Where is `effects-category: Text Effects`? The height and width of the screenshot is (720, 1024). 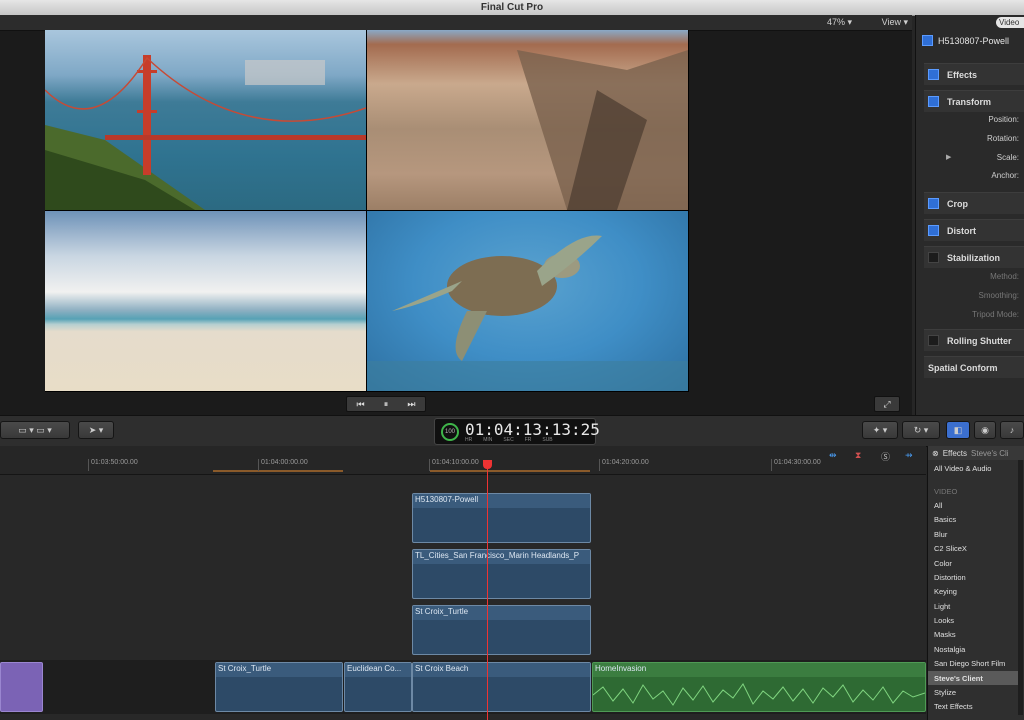 effects-category: Text Effects is located at coordinates (953, 706).